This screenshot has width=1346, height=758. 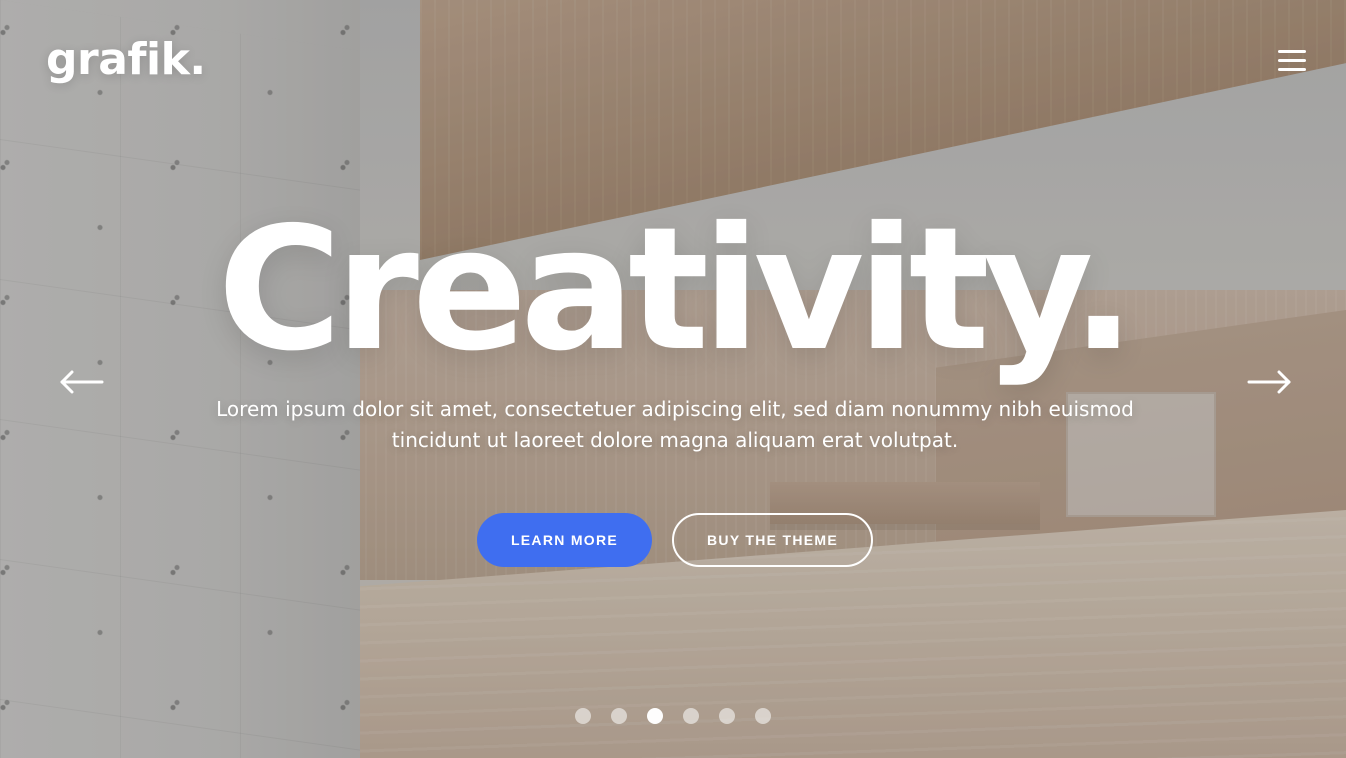 I want to click on carousel-pagination, so click(x=673, y=716).